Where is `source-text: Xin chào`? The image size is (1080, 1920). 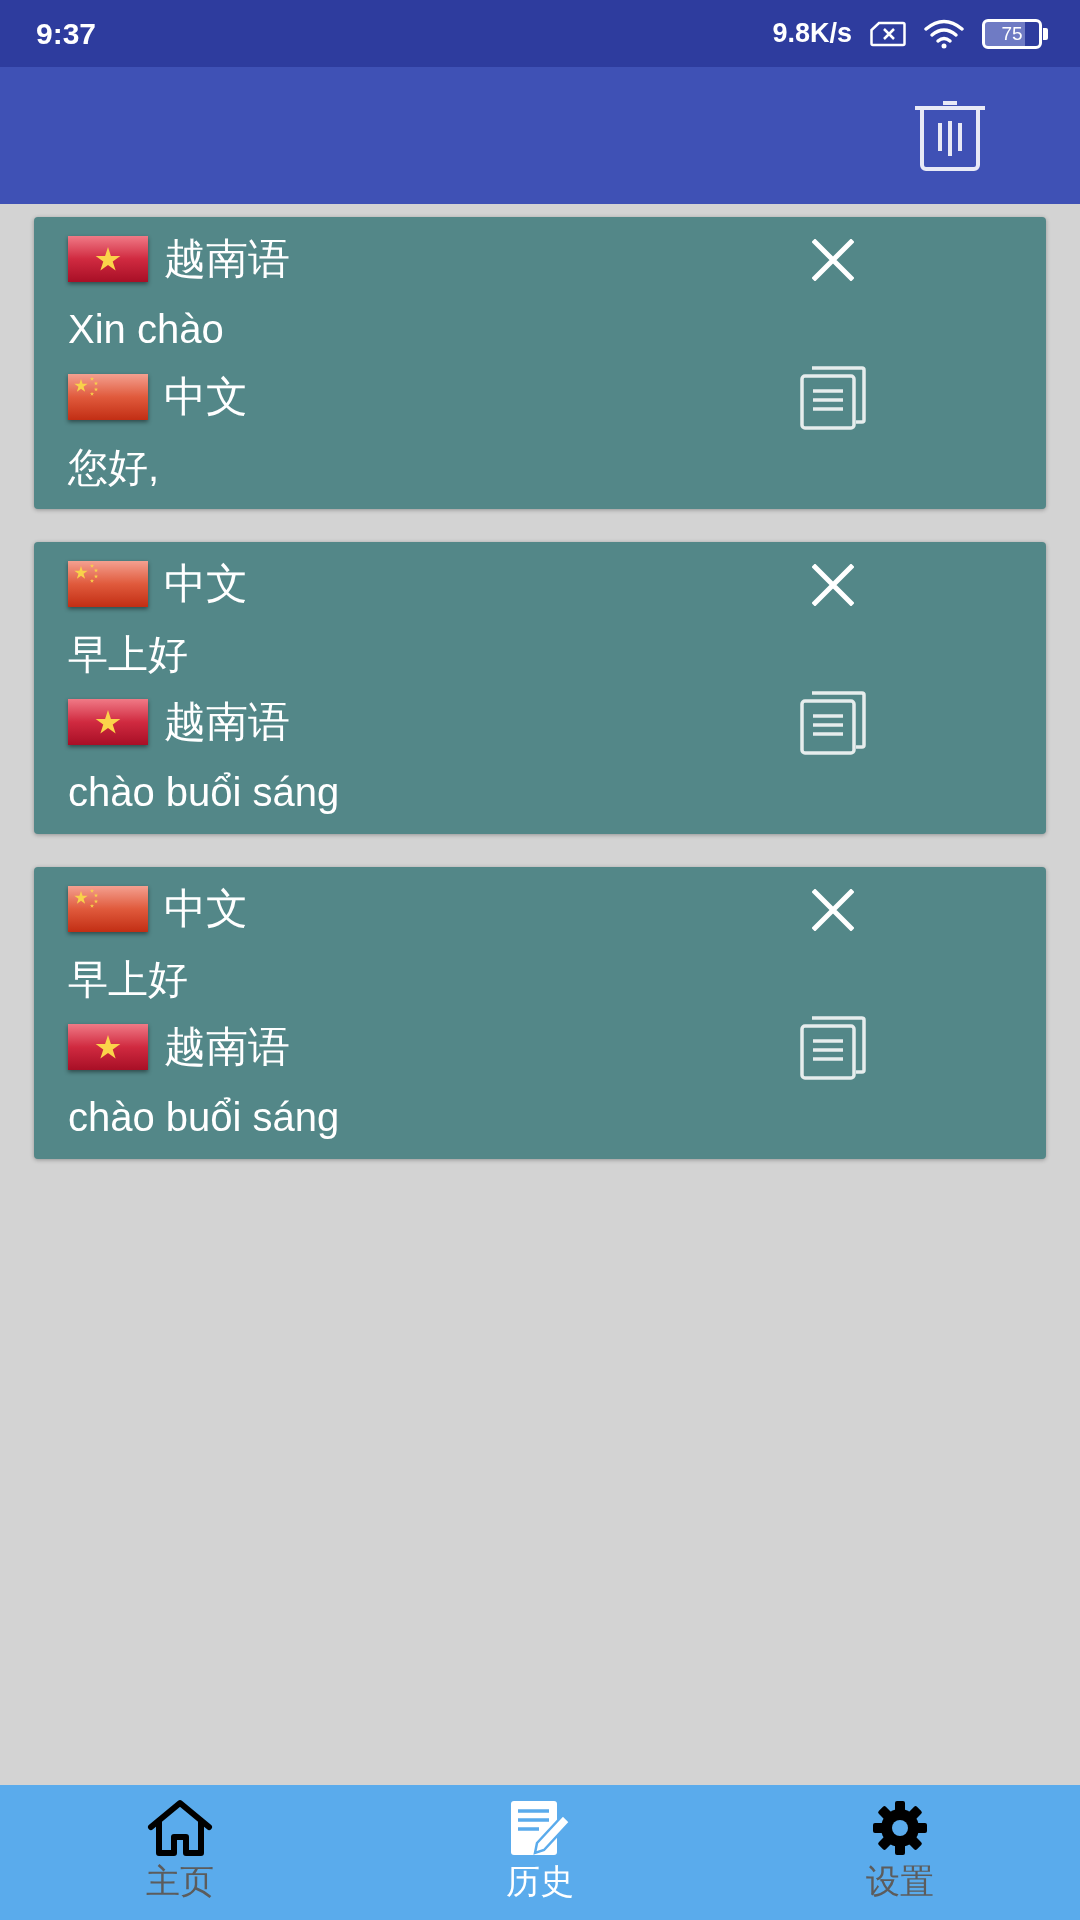
source-text: Xin chào is located at coordinates (146, 329).